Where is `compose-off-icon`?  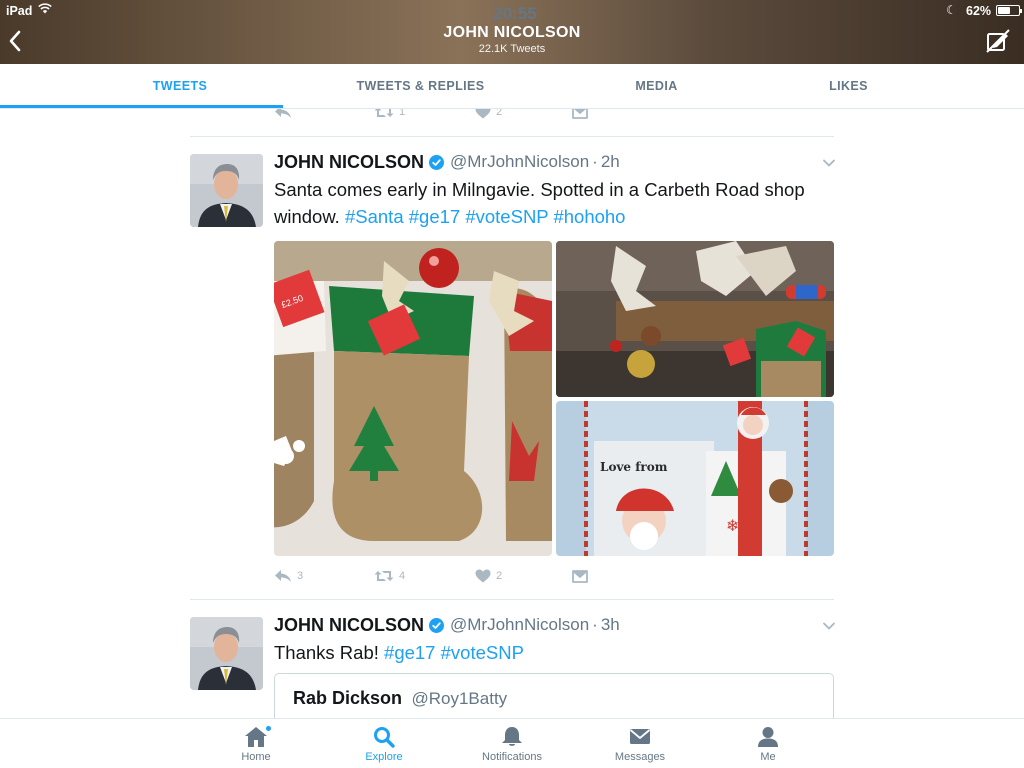 compose-off-icon is located at coordinates (998, 41).